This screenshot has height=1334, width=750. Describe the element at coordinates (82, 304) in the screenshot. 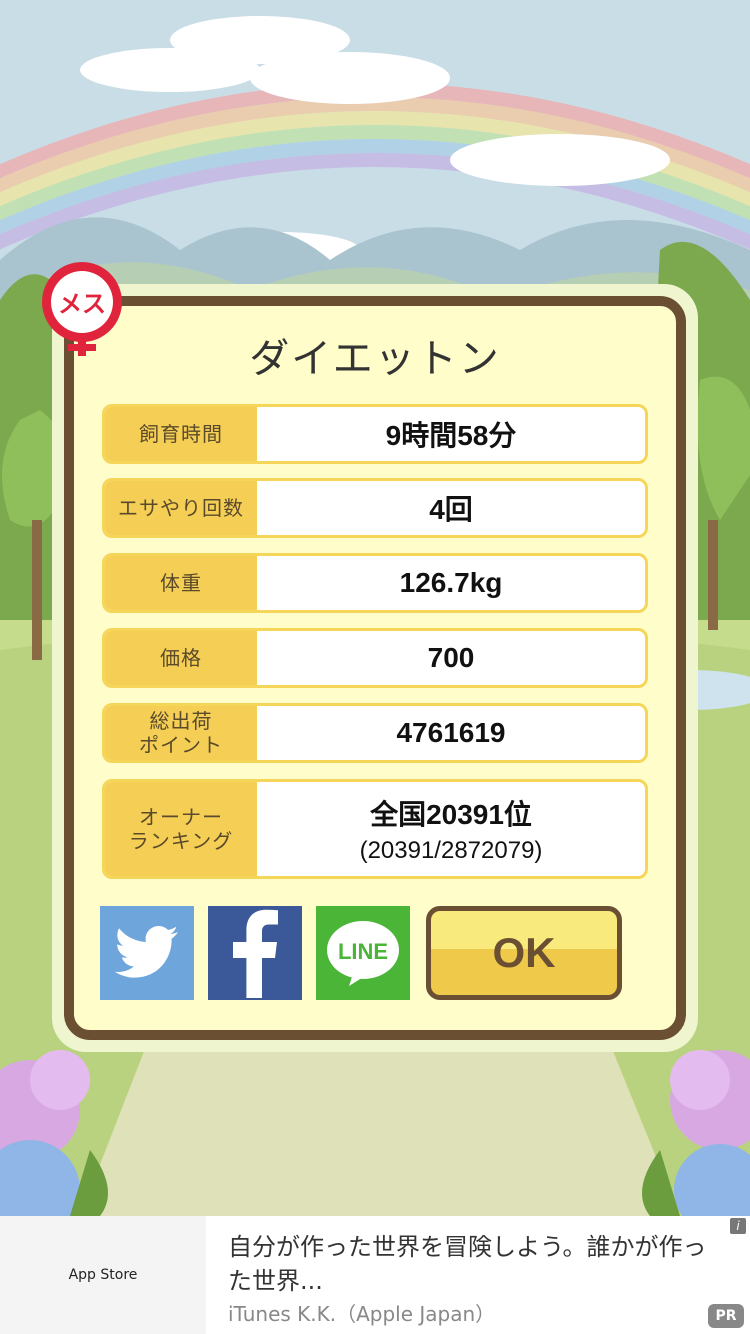

I see `female-badge-label: メス` at that location.